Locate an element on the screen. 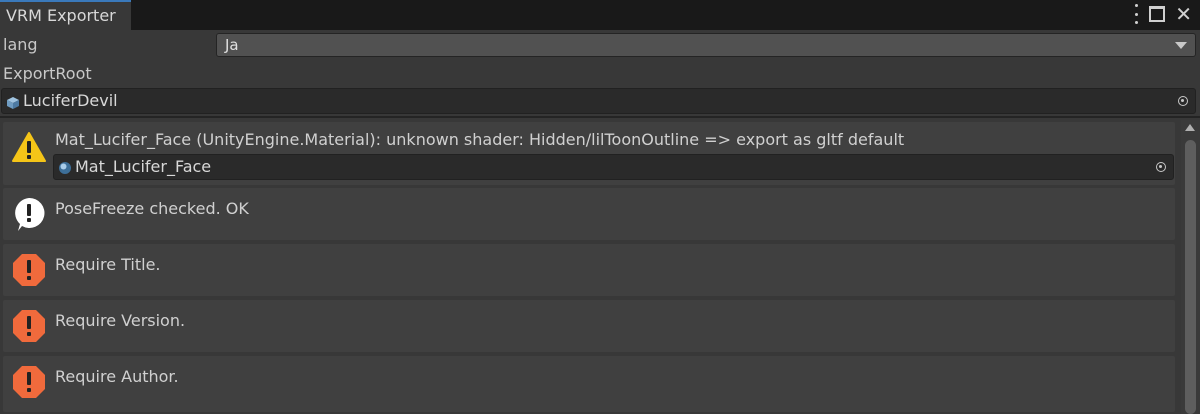  warning-icon is located at coordinates (29, 149).